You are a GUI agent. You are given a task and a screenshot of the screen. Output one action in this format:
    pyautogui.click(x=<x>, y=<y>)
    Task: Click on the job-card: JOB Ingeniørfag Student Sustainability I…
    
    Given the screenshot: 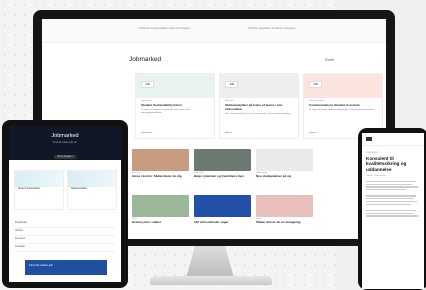 What is the action you would take?
    pyautogui.click(x=175, y=106)
    